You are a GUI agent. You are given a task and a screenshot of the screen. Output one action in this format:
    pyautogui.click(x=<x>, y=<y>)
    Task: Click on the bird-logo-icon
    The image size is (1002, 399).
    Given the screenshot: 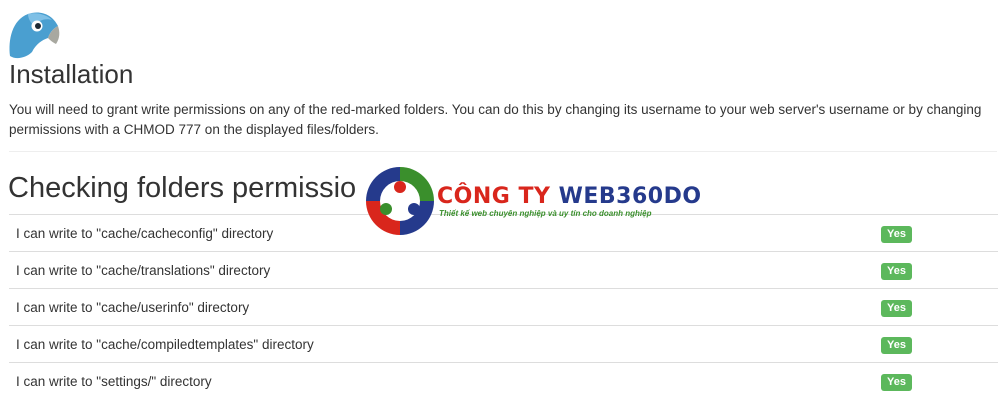 What is the action you would take?
    pyautogui.click(x=34, y=35)
    